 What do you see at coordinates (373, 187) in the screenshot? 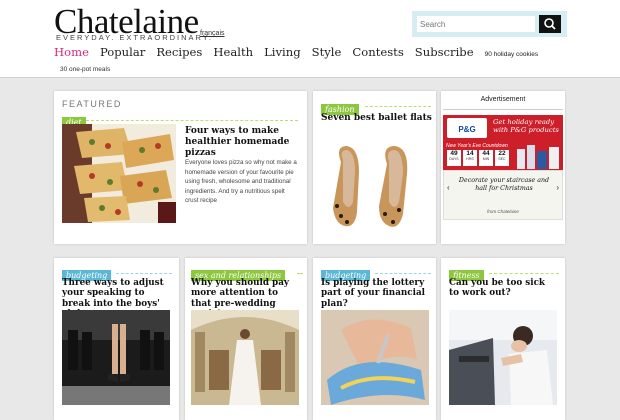
I see `ballet-flats-image` at bounding box center [373, 187].